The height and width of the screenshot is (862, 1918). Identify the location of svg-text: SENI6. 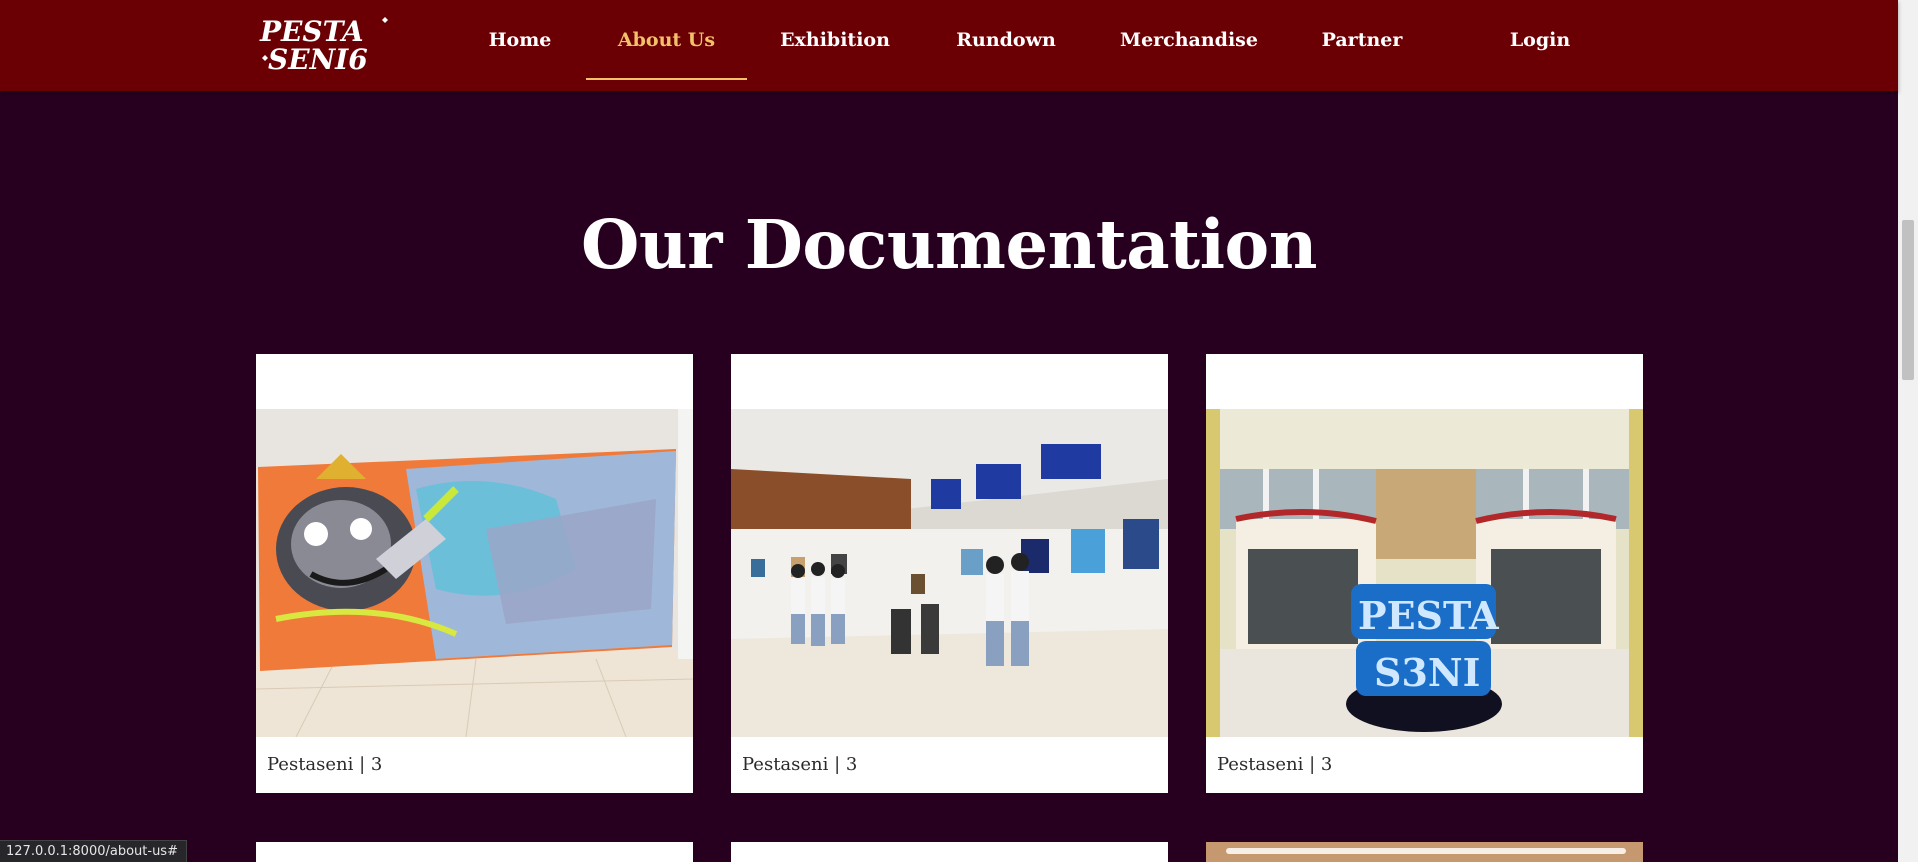
(318, 58).